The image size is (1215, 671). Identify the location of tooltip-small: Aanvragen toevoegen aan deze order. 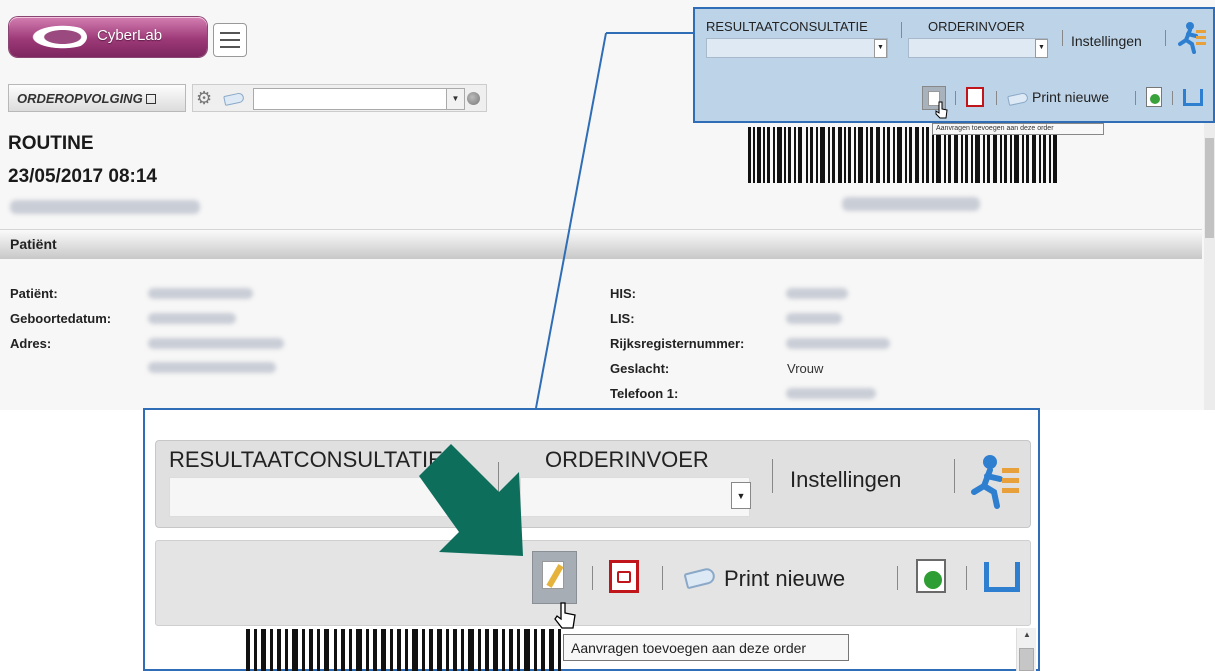
(1018, 129).